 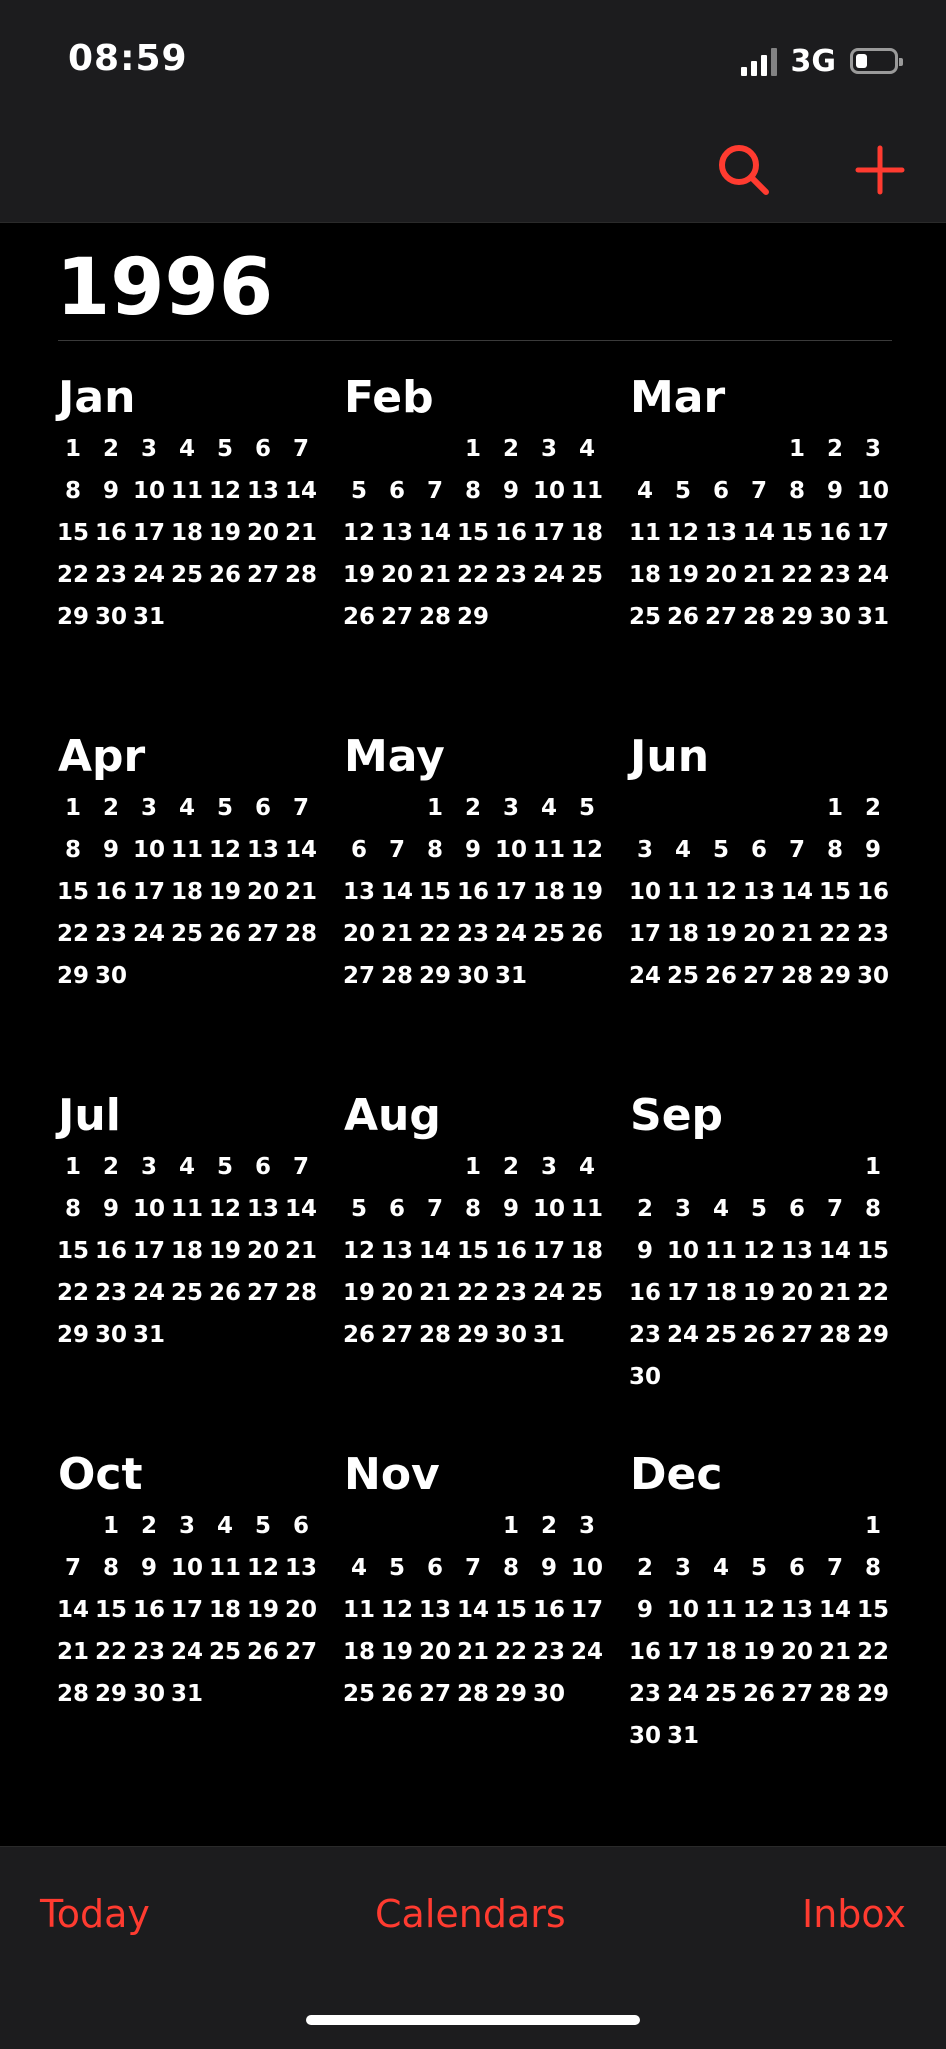 What do you see at coordinates (95, 1914) in the screenshot?
I see `tab-today: Today` at bounding box center [95, 1914].